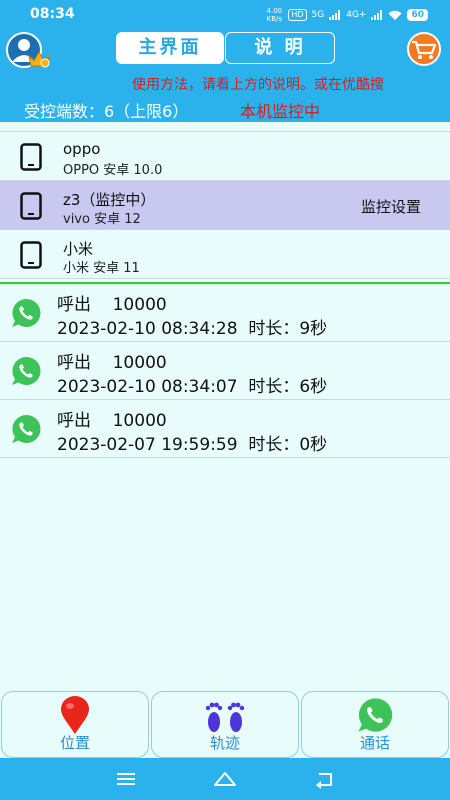 Image resolution: width=450 pixels, height=800 pixels. I want to click on home-icon, so click(225, 779).